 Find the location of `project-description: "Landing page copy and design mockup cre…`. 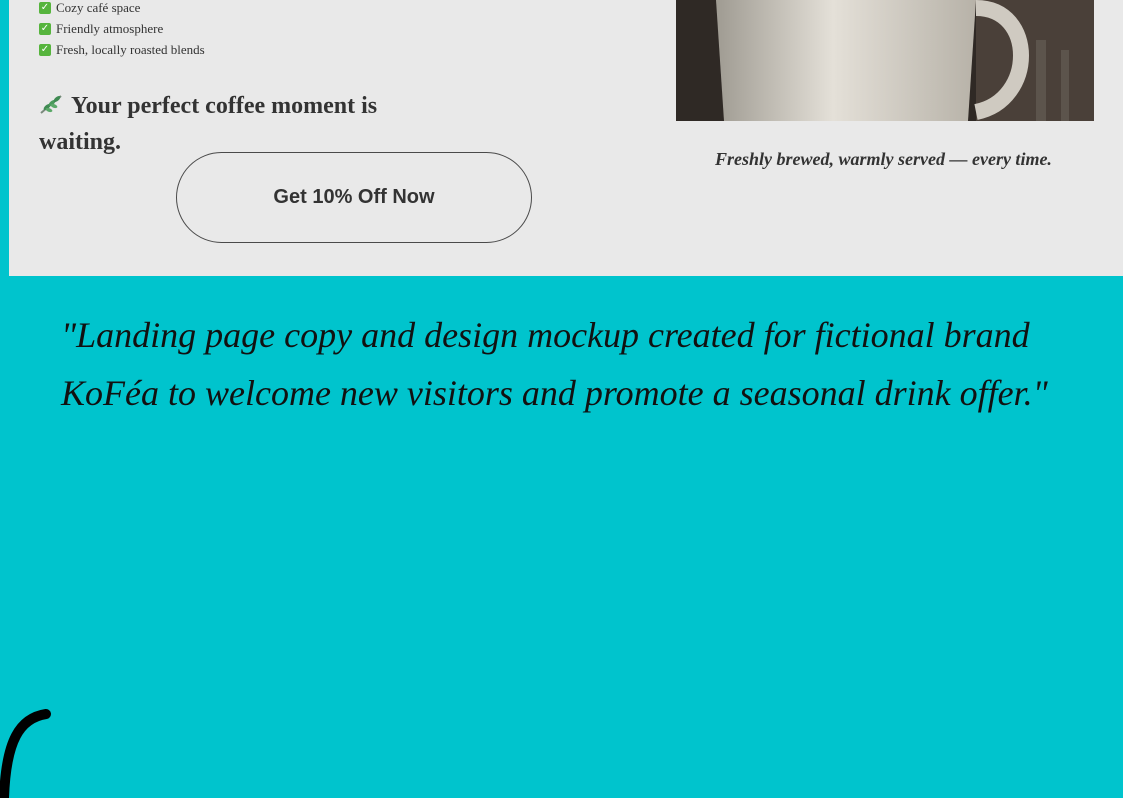

project-description: "Landing page copy and design mockup cre… is located at coordinates (554, 364).